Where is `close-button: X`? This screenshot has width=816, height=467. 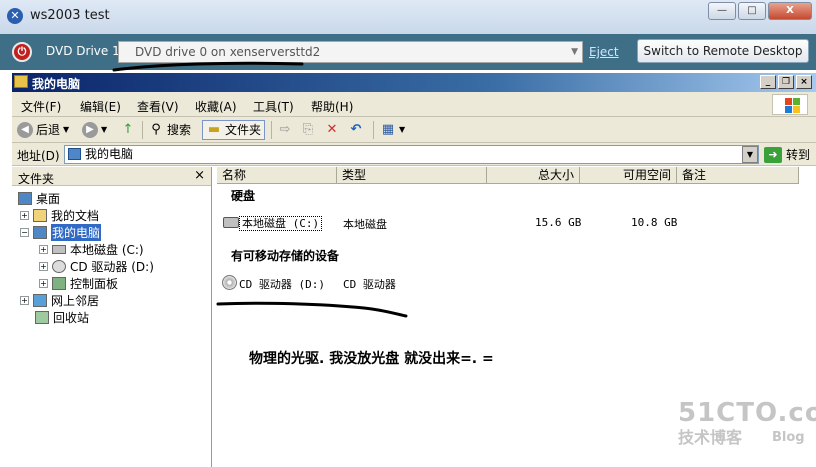
close-button: X is located at coordinates (790, 11).